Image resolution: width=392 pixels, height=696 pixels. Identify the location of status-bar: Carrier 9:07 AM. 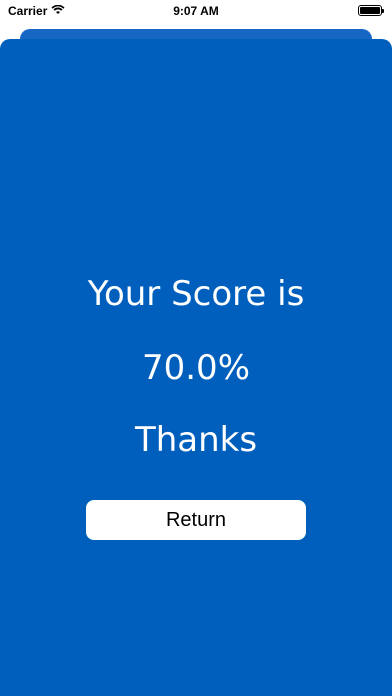
(196, 11).